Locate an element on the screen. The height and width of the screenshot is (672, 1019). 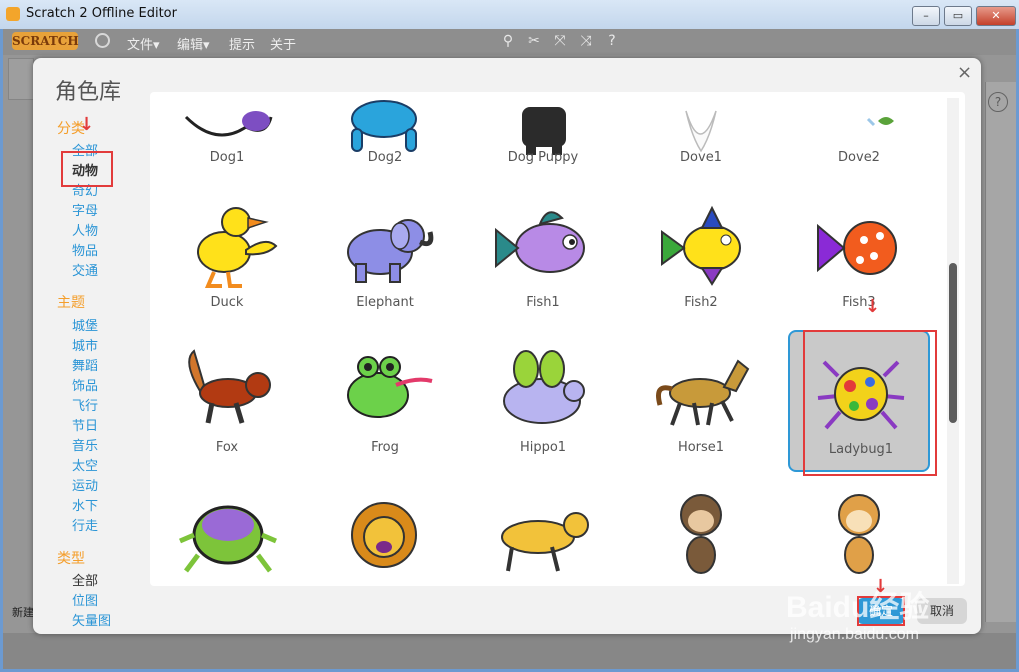
sprite-tile-hippo1: Hippo1 is located at coordinates (543, 407).